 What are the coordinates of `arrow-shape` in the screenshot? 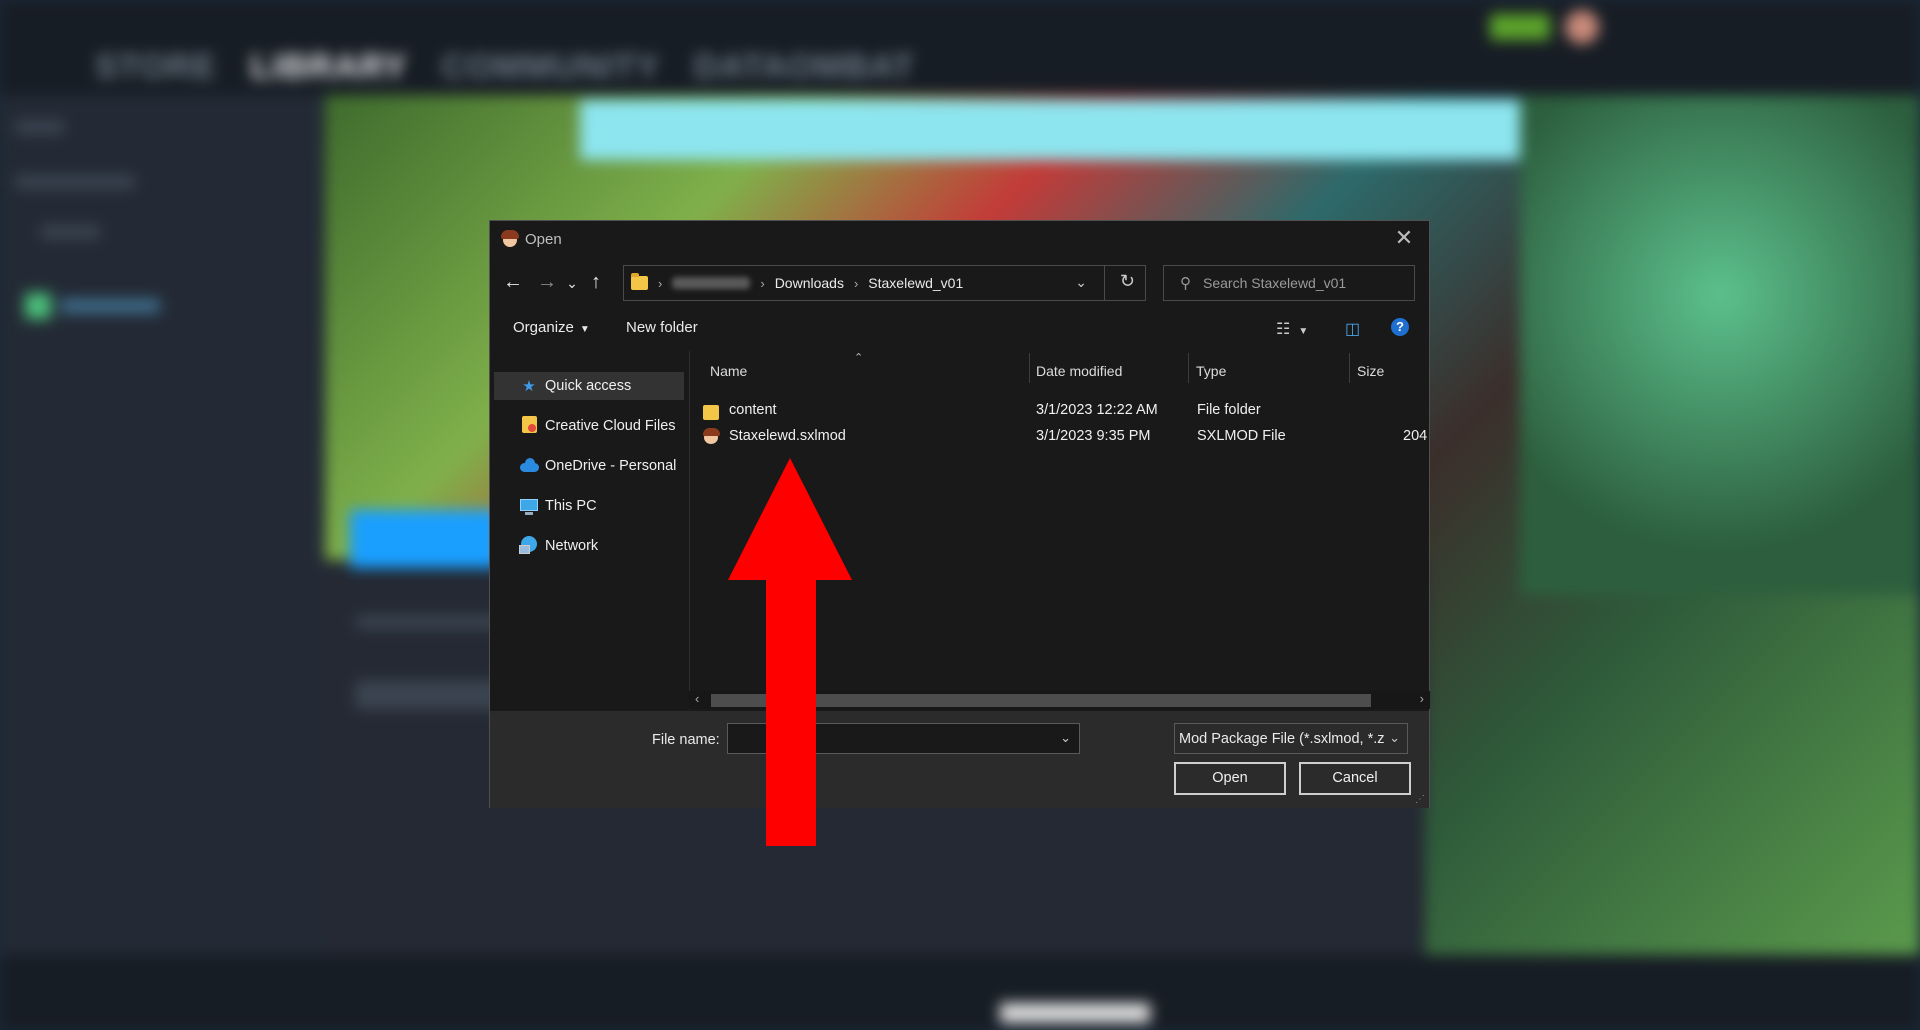 It's located at (790, 652).